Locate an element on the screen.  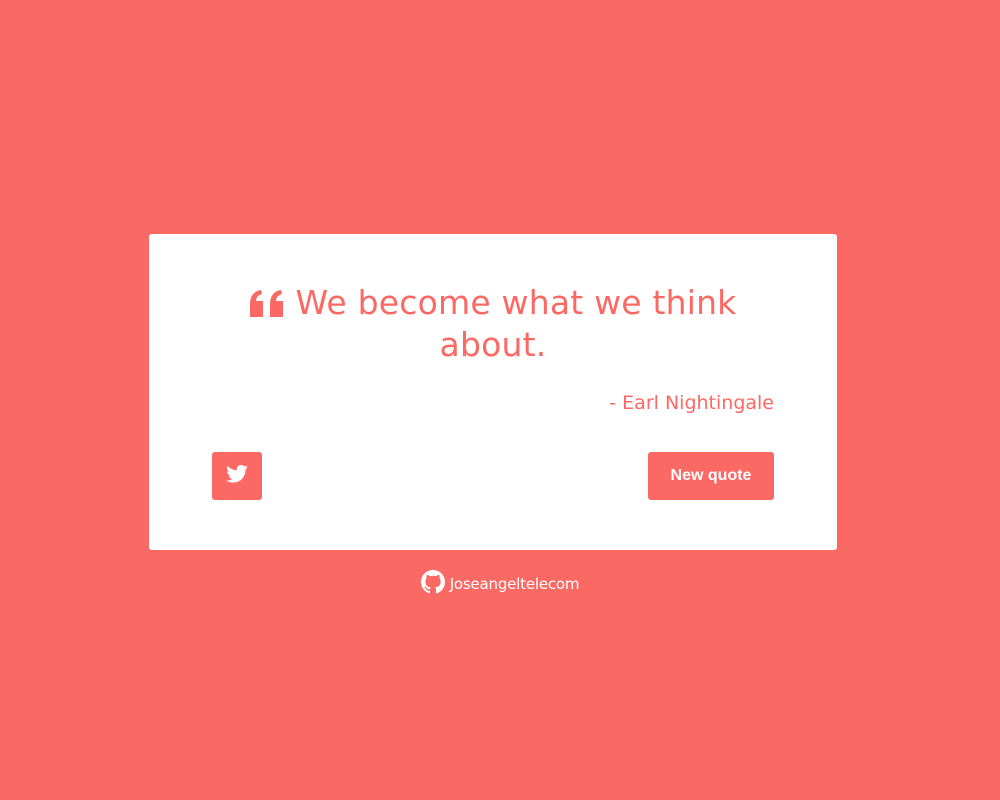
twitter-icon is located at coordinates (237, 476).